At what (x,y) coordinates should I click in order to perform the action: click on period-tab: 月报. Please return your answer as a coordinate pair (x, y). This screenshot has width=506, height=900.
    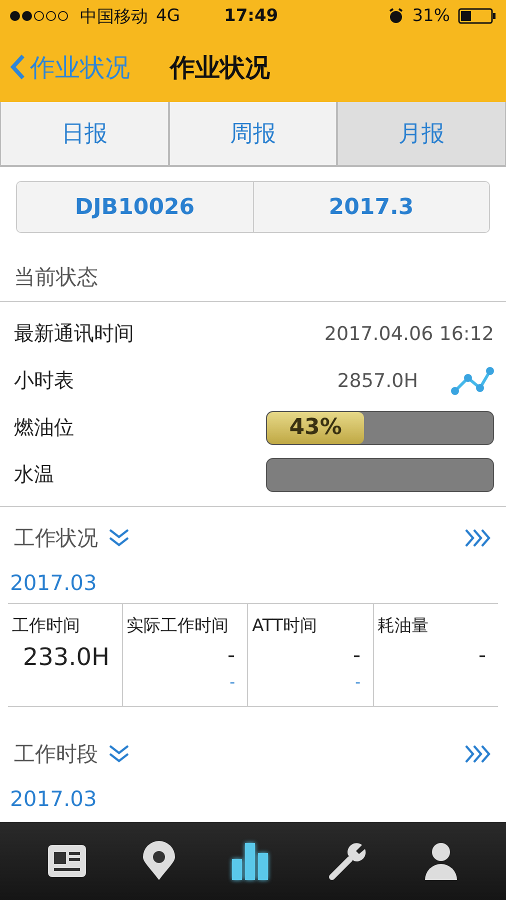
    Looking at the image, I should click on (421, 134).